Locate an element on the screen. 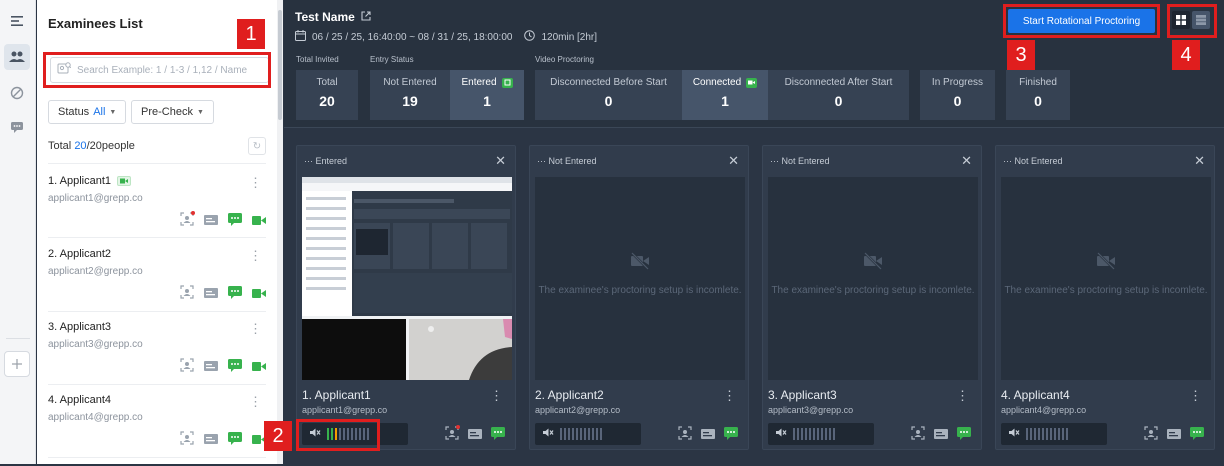  sidebar-scrollbar is located at coordinates (280, 232).